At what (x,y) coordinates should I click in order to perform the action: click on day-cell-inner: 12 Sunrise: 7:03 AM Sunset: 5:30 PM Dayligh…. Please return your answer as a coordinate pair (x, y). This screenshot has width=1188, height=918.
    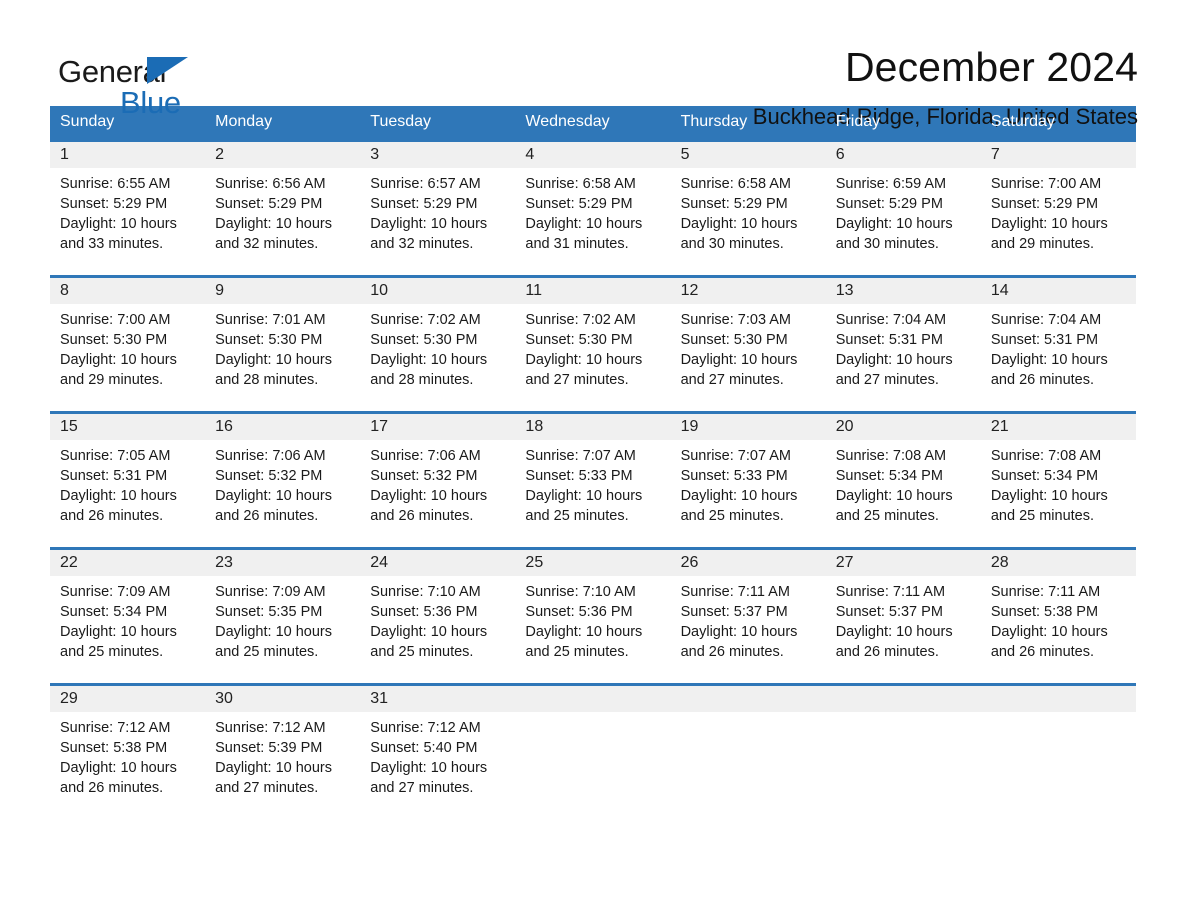
    Looking at the image, I should click on (748, 344).